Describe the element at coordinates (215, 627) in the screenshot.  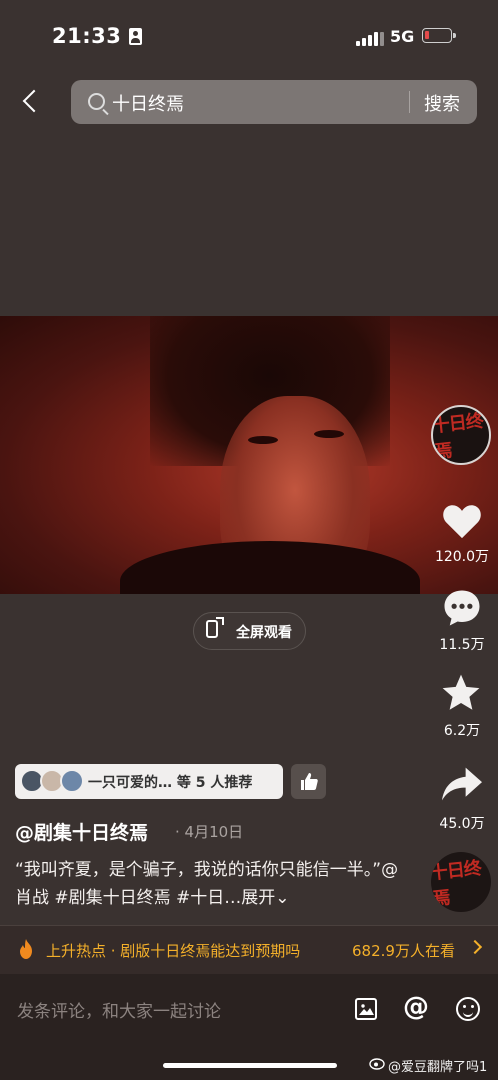
I see `rotate-screen-icon` at that location.